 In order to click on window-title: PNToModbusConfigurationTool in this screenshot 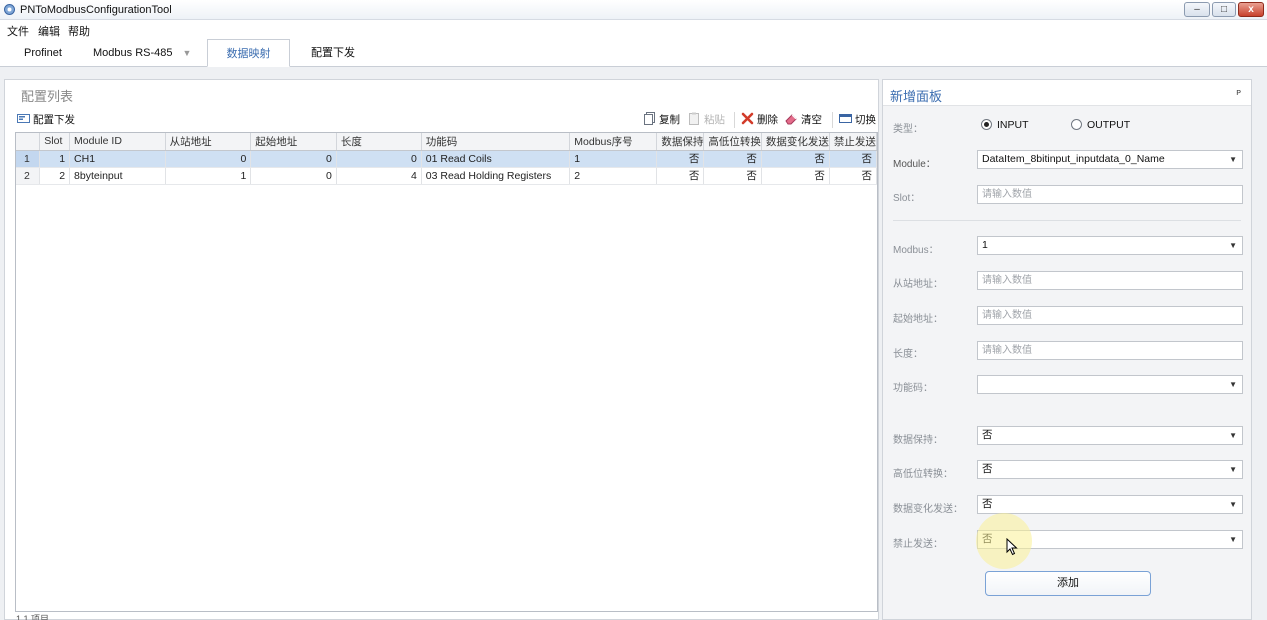, I will do `click(96, 10)`.